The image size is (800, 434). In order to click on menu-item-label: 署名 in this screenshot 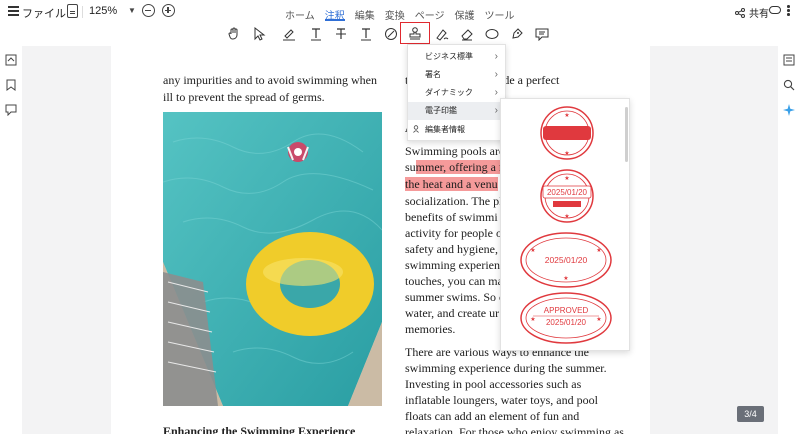, I will do `click(433, 74)`.